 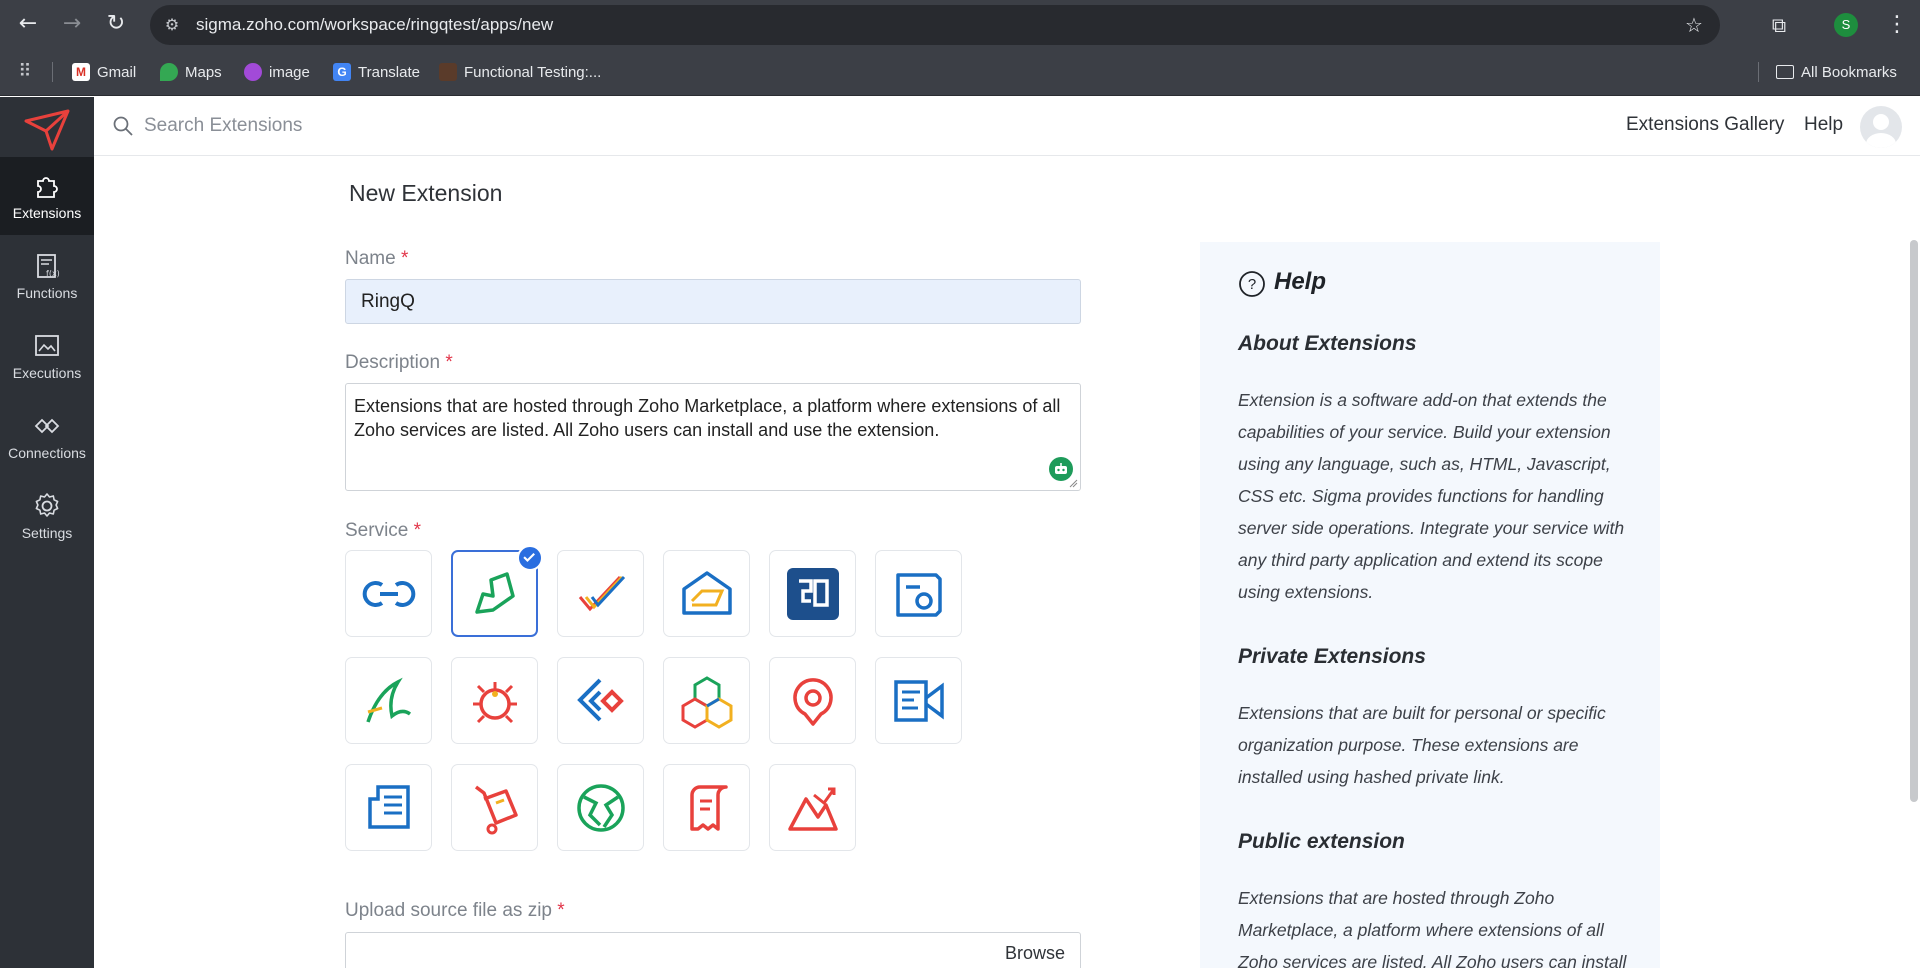 I want to click on extensions-gallery-link: Extensions Gallery, so click(x=1705, y=125).